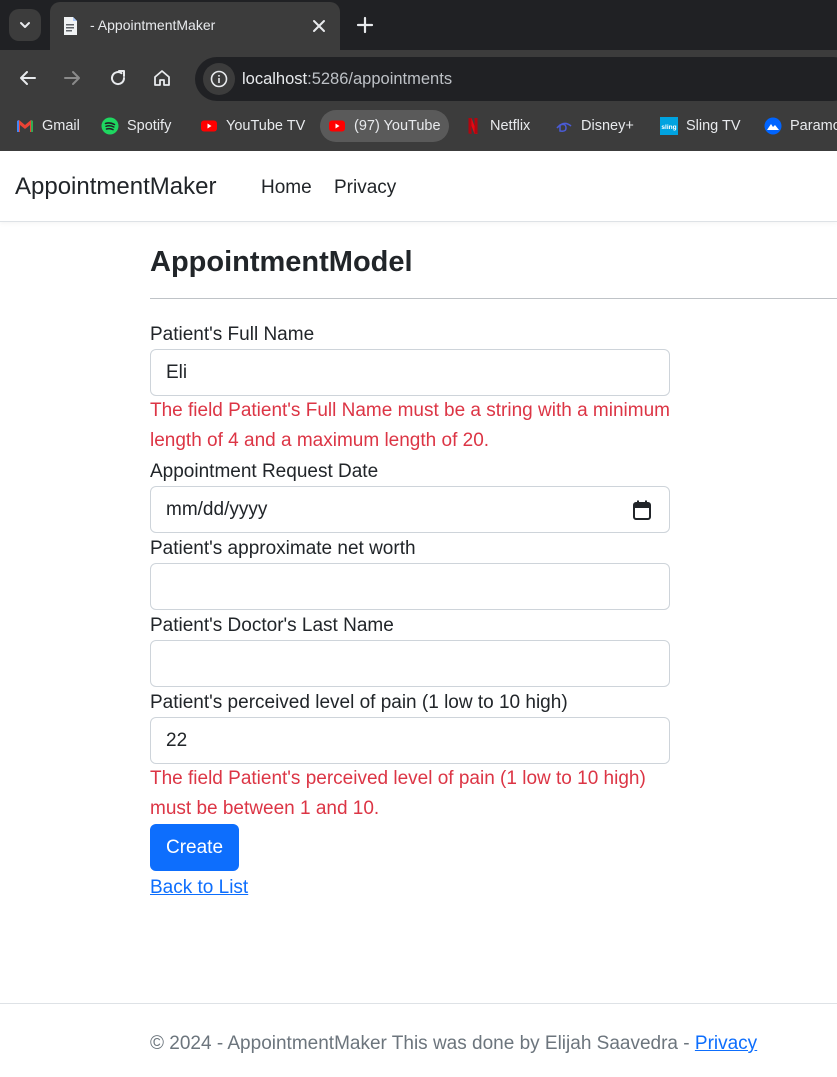 This screenshot has height=1077, width=837. Describe the element at coordinates (232, 334) in the screenshot. I see `full-name-label: Patient's Full Name` at that location.